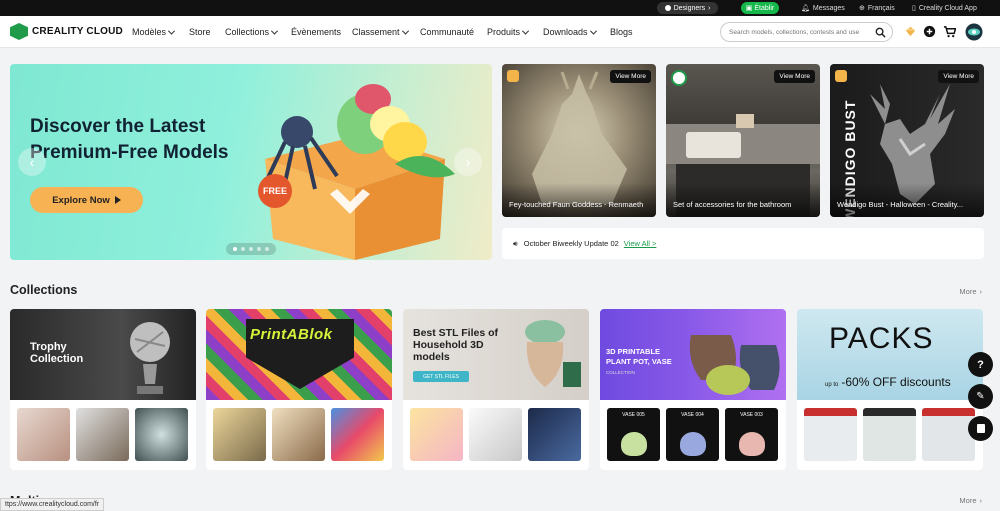  What do you see at coordinates (66, 31) in the screenshot?
I see `brand-logo: CREALITY CLOUD` at bounding box center [66, 31].